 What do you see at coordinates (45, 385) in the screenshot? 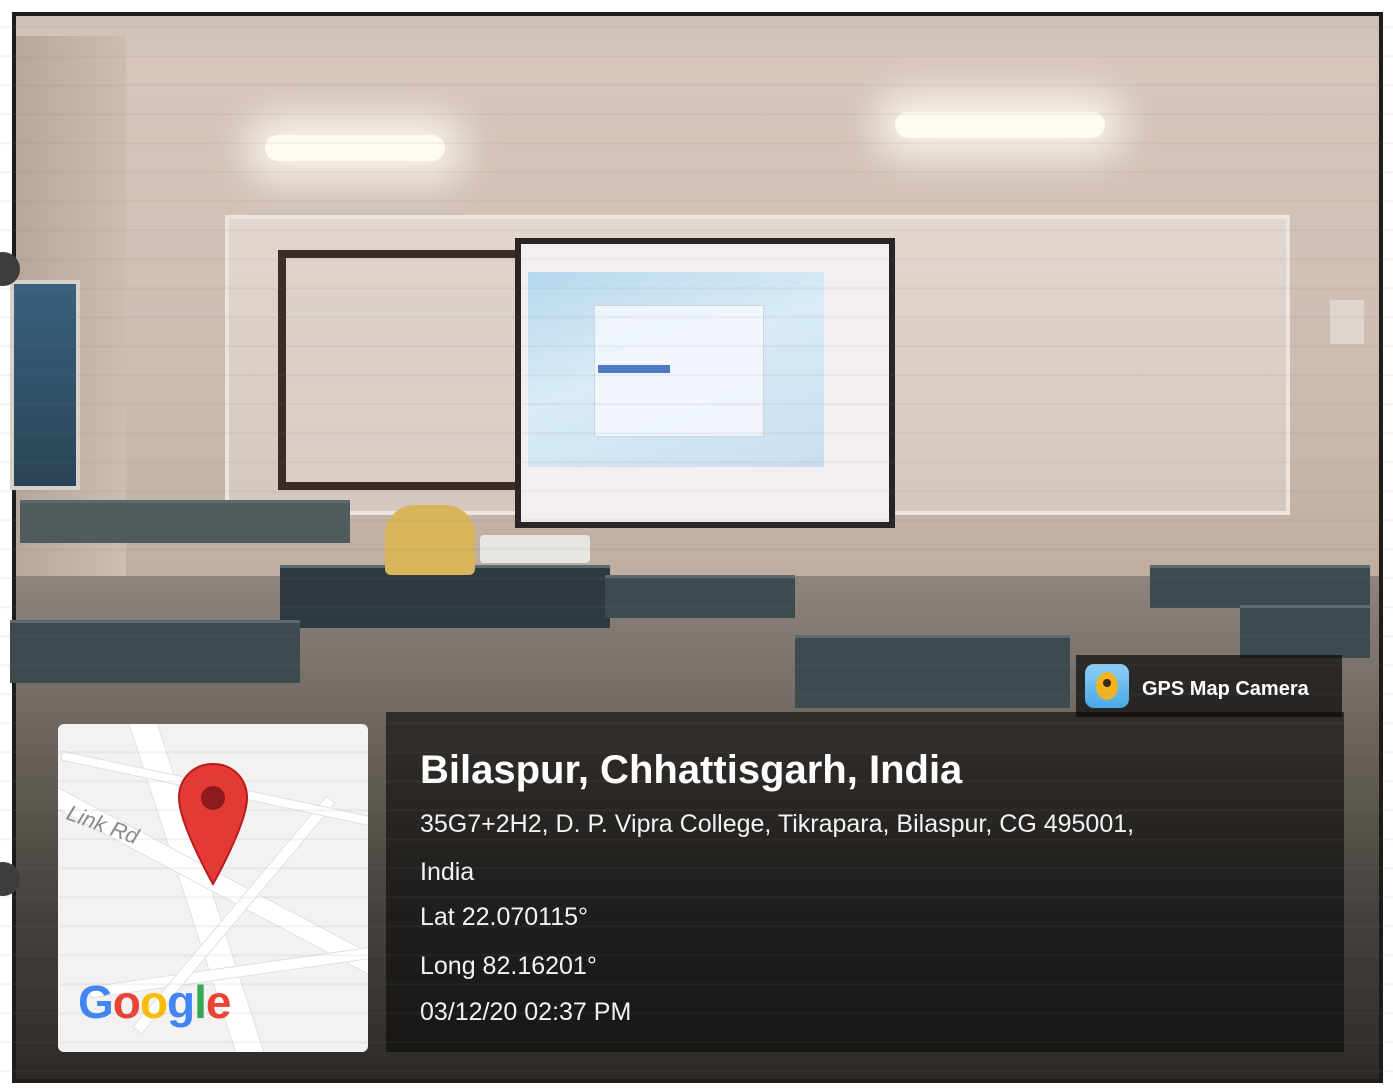
I see `window` at bounding box center [45, 385].